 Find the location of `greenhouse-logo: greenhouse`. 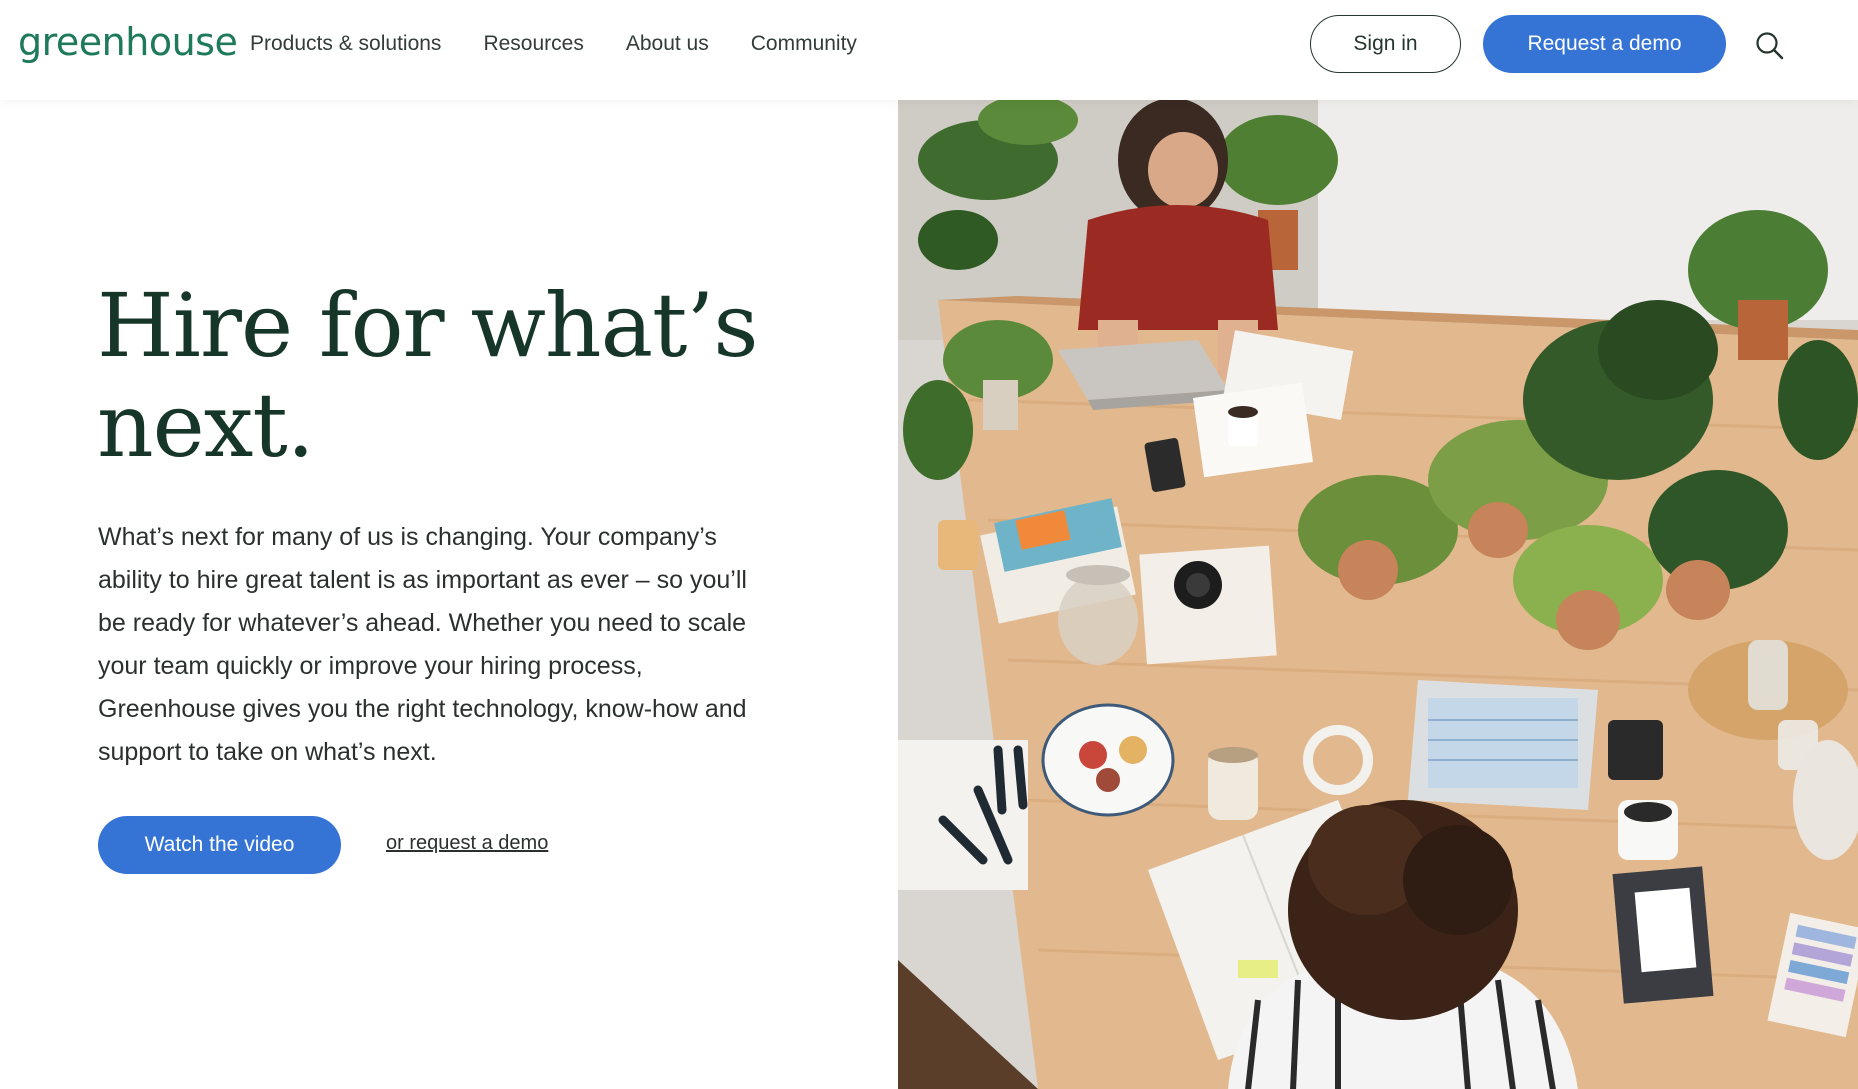

greenhouse-logo: greenhouse is located at coordinates (128, 42).